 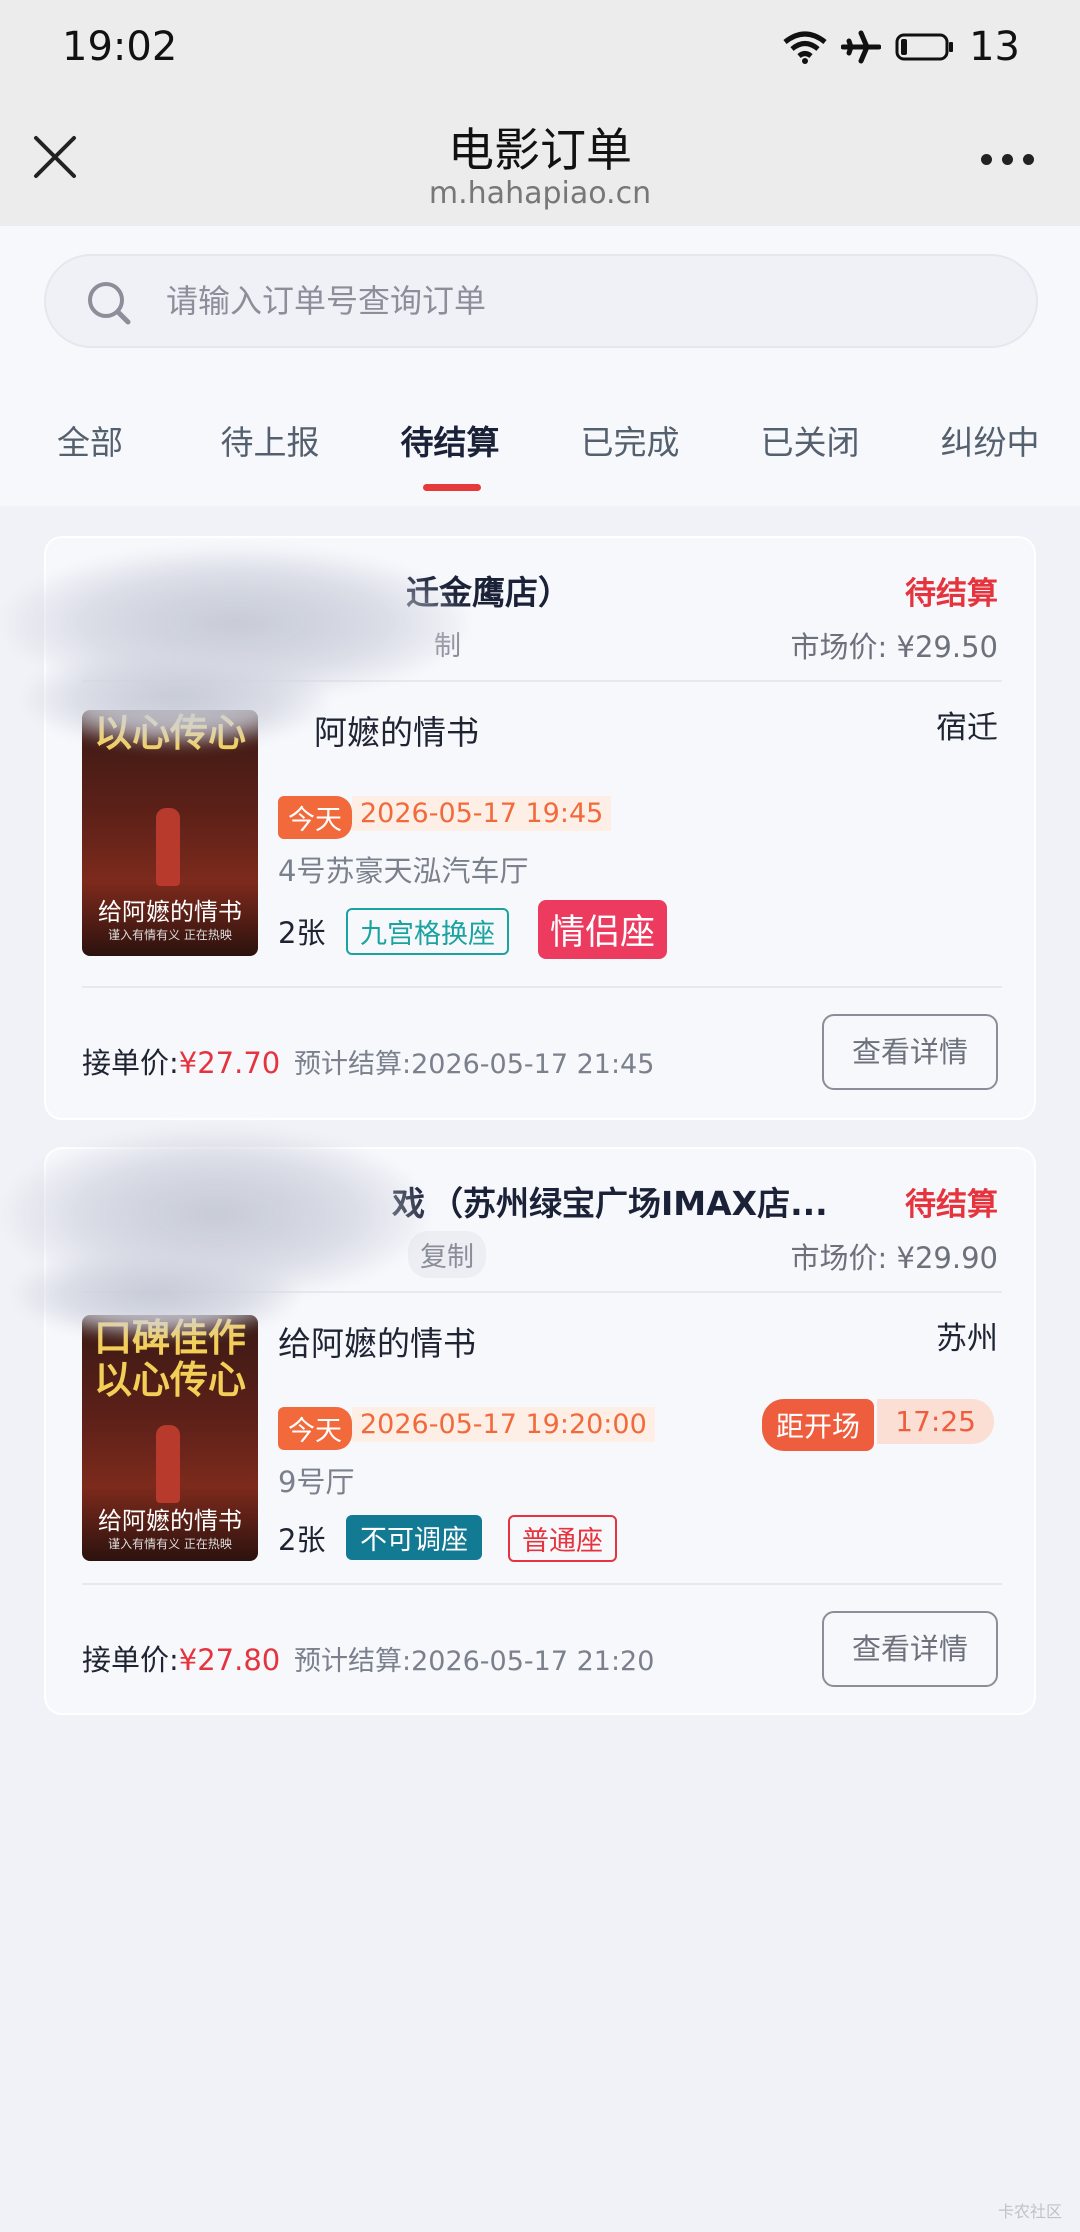 I want to click on search-input, so click(x=576, y=301).